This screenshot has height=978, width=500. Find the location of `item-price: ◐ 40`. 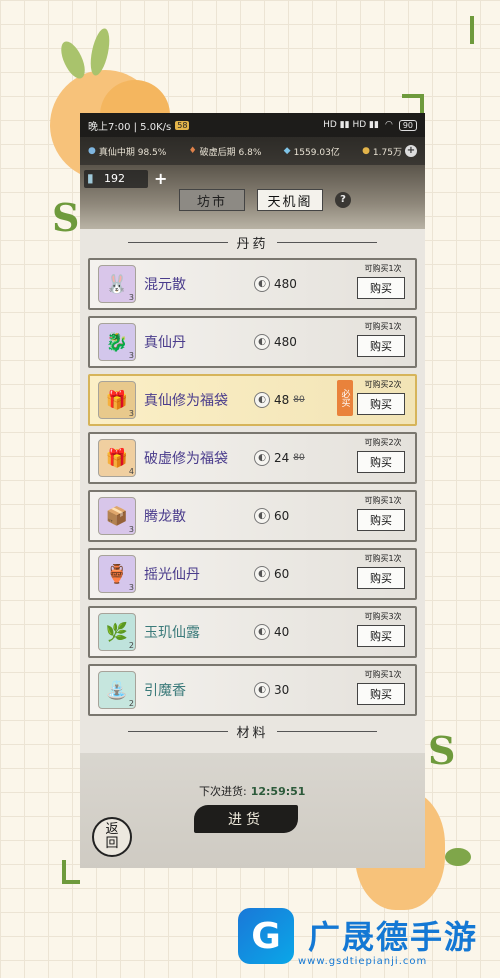

item-price: ◐ 40 is located at coordinates (294, 632).